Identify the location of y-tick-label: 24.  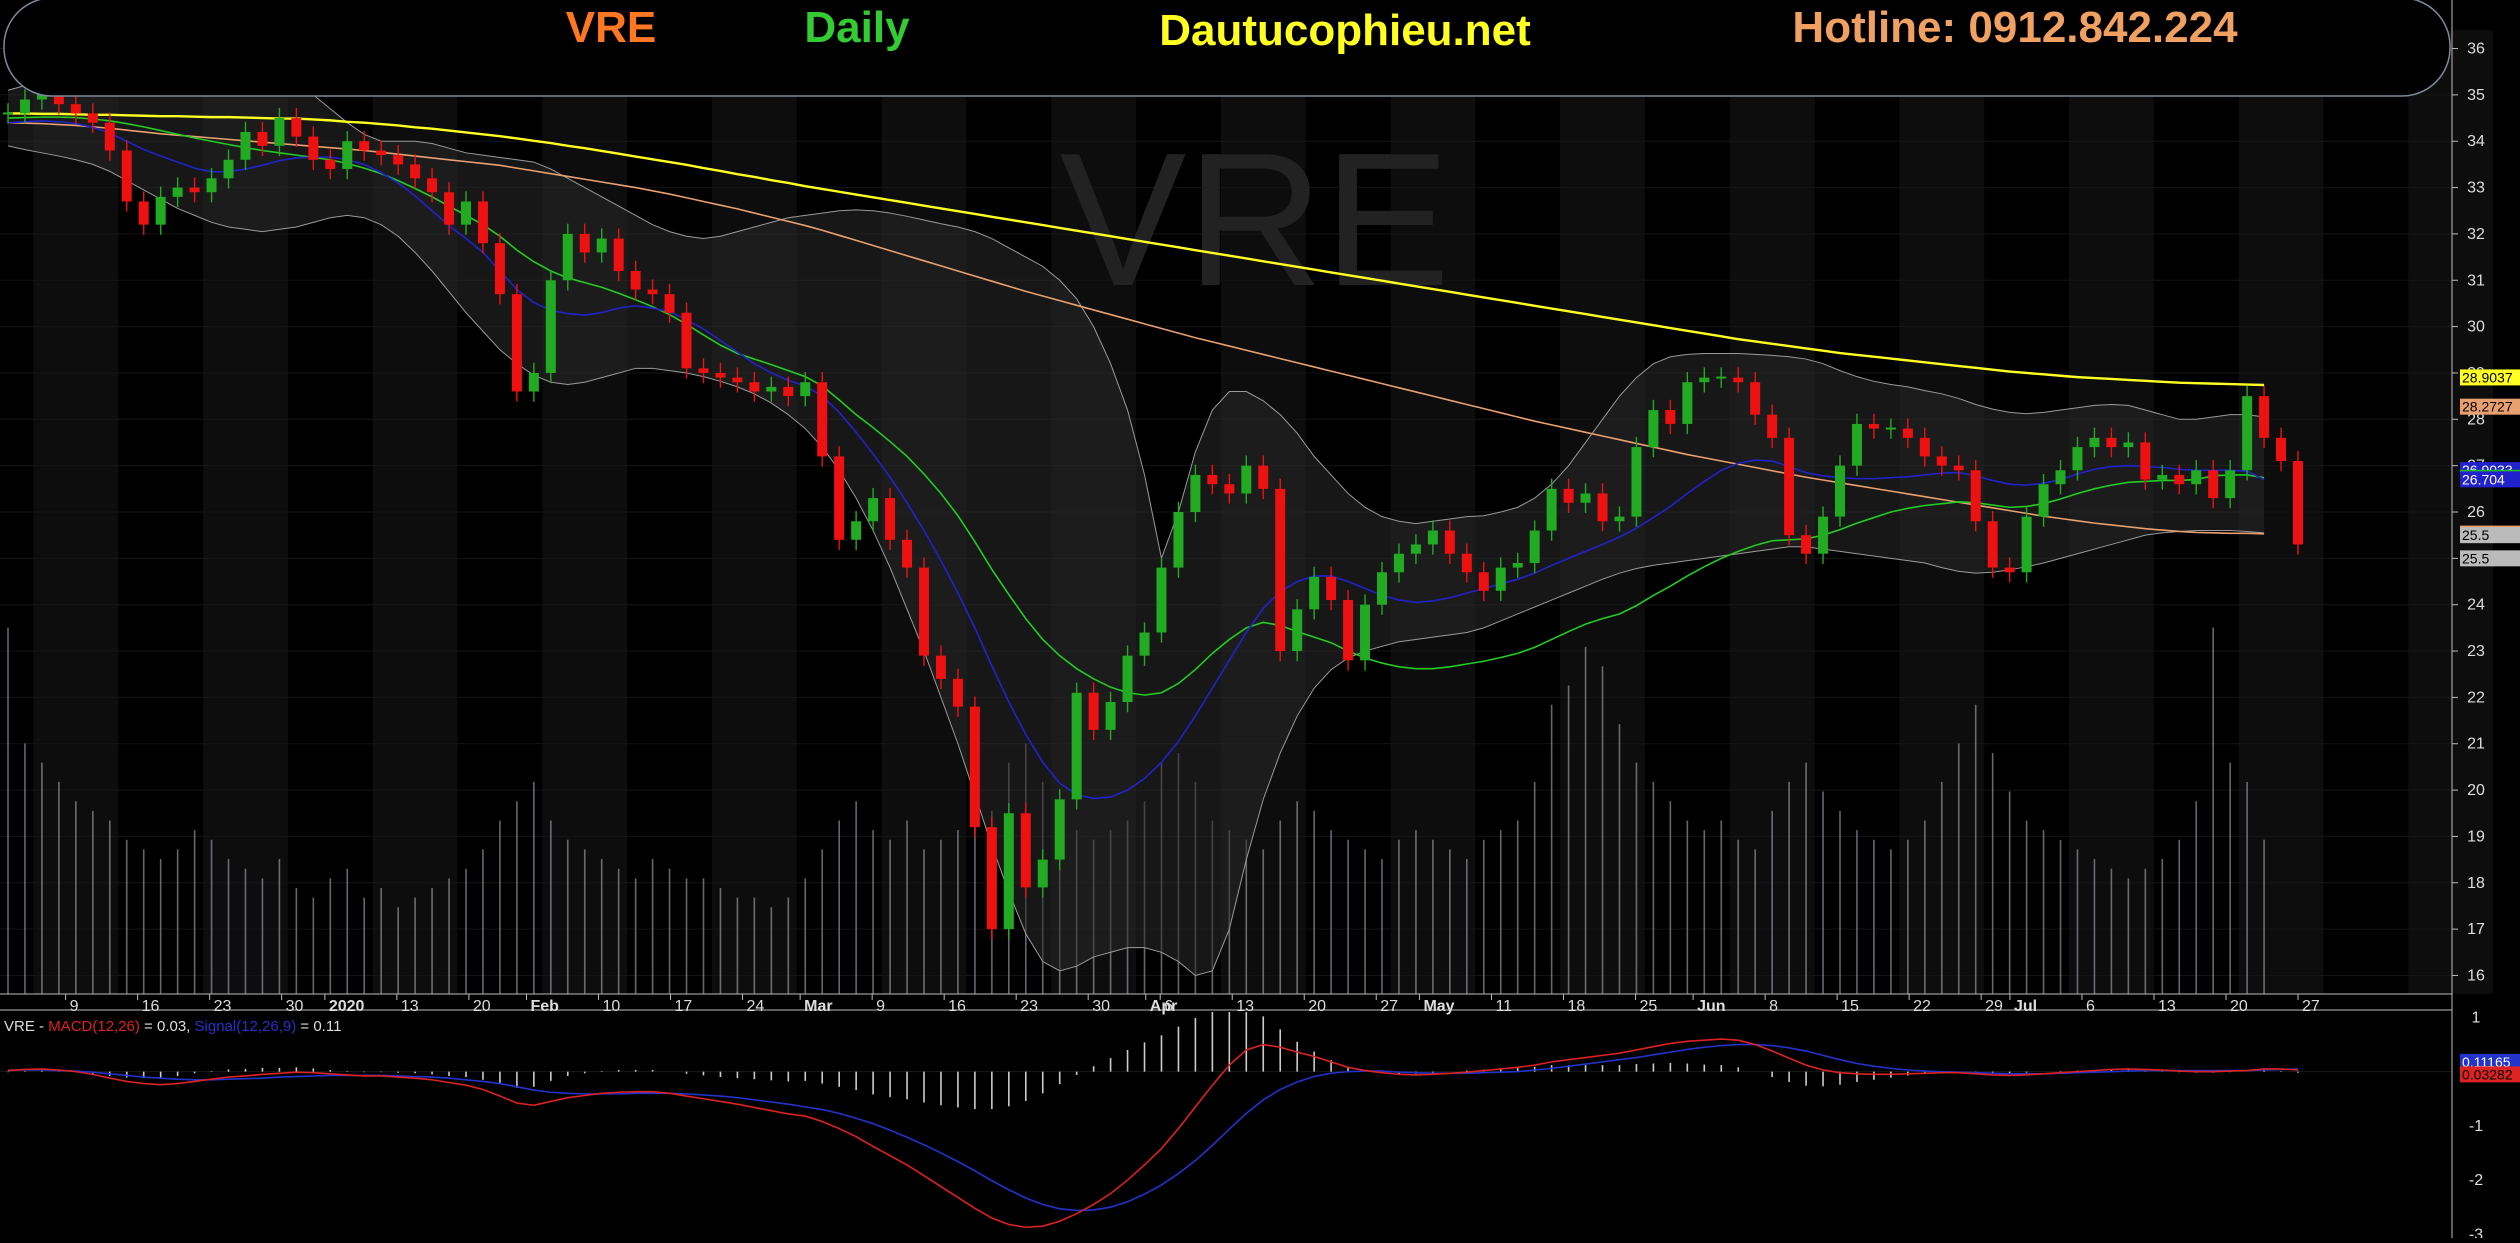
(2476, 605).